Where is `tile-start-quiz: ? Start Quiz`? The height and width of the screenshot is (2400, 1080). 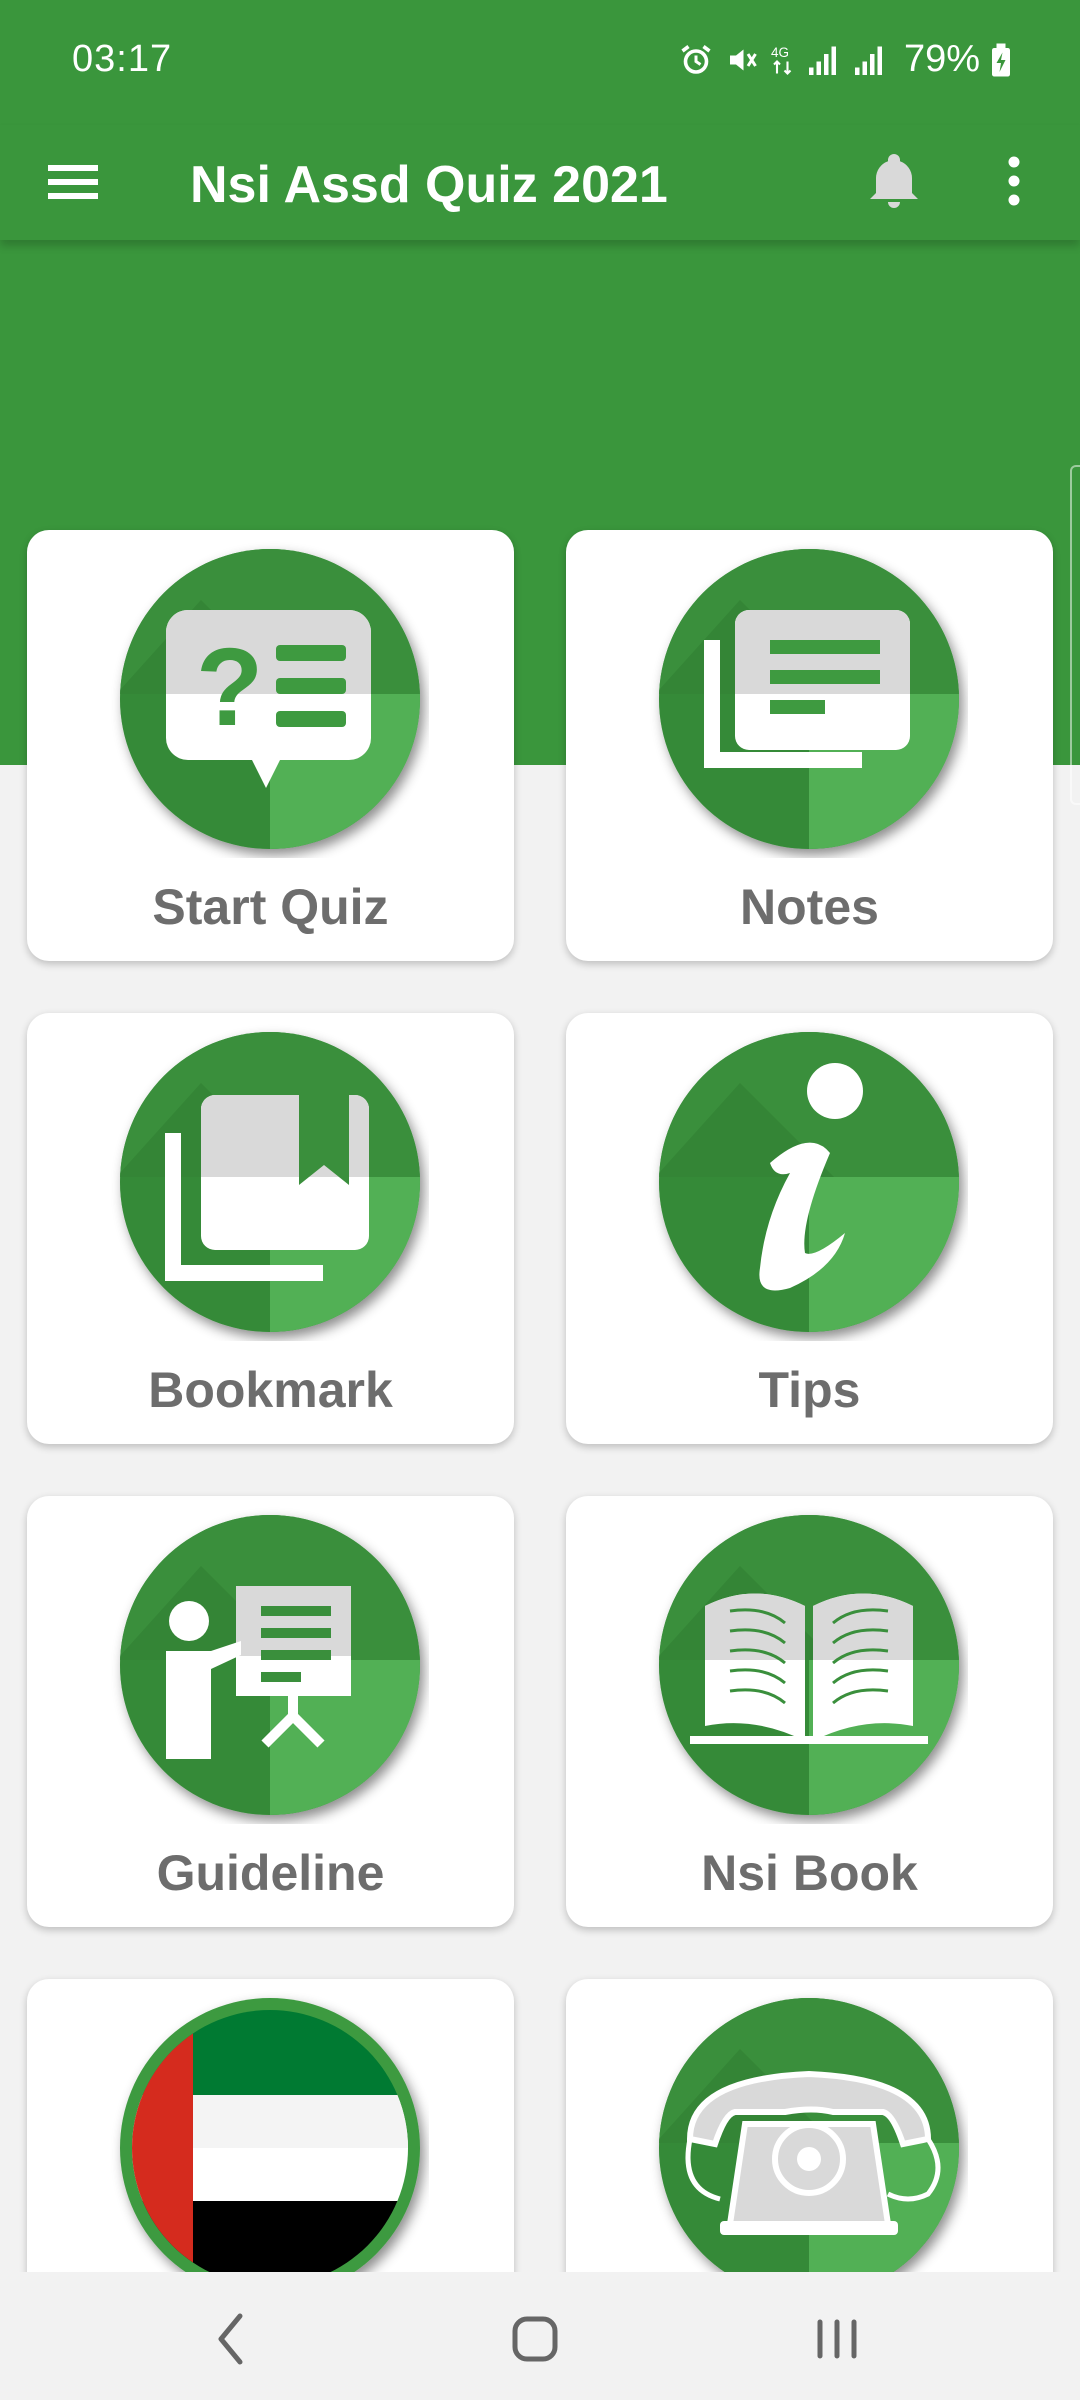
tile-start-quiz: ? Start Quiz is located at coordinates (270, 745).